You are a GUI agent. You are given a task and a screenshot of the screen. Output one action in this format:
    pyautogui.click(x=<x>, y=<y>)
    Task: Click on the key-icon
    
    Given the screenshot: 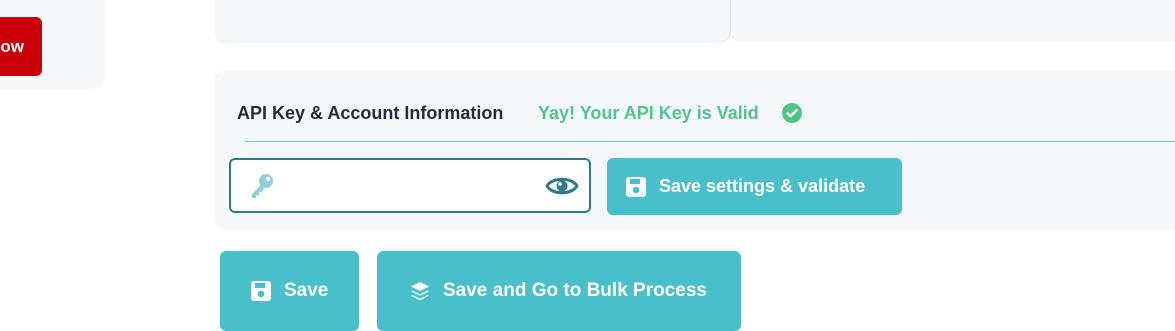 What is the action you would take?
    pyautogui.click(x=262, y=186)
    